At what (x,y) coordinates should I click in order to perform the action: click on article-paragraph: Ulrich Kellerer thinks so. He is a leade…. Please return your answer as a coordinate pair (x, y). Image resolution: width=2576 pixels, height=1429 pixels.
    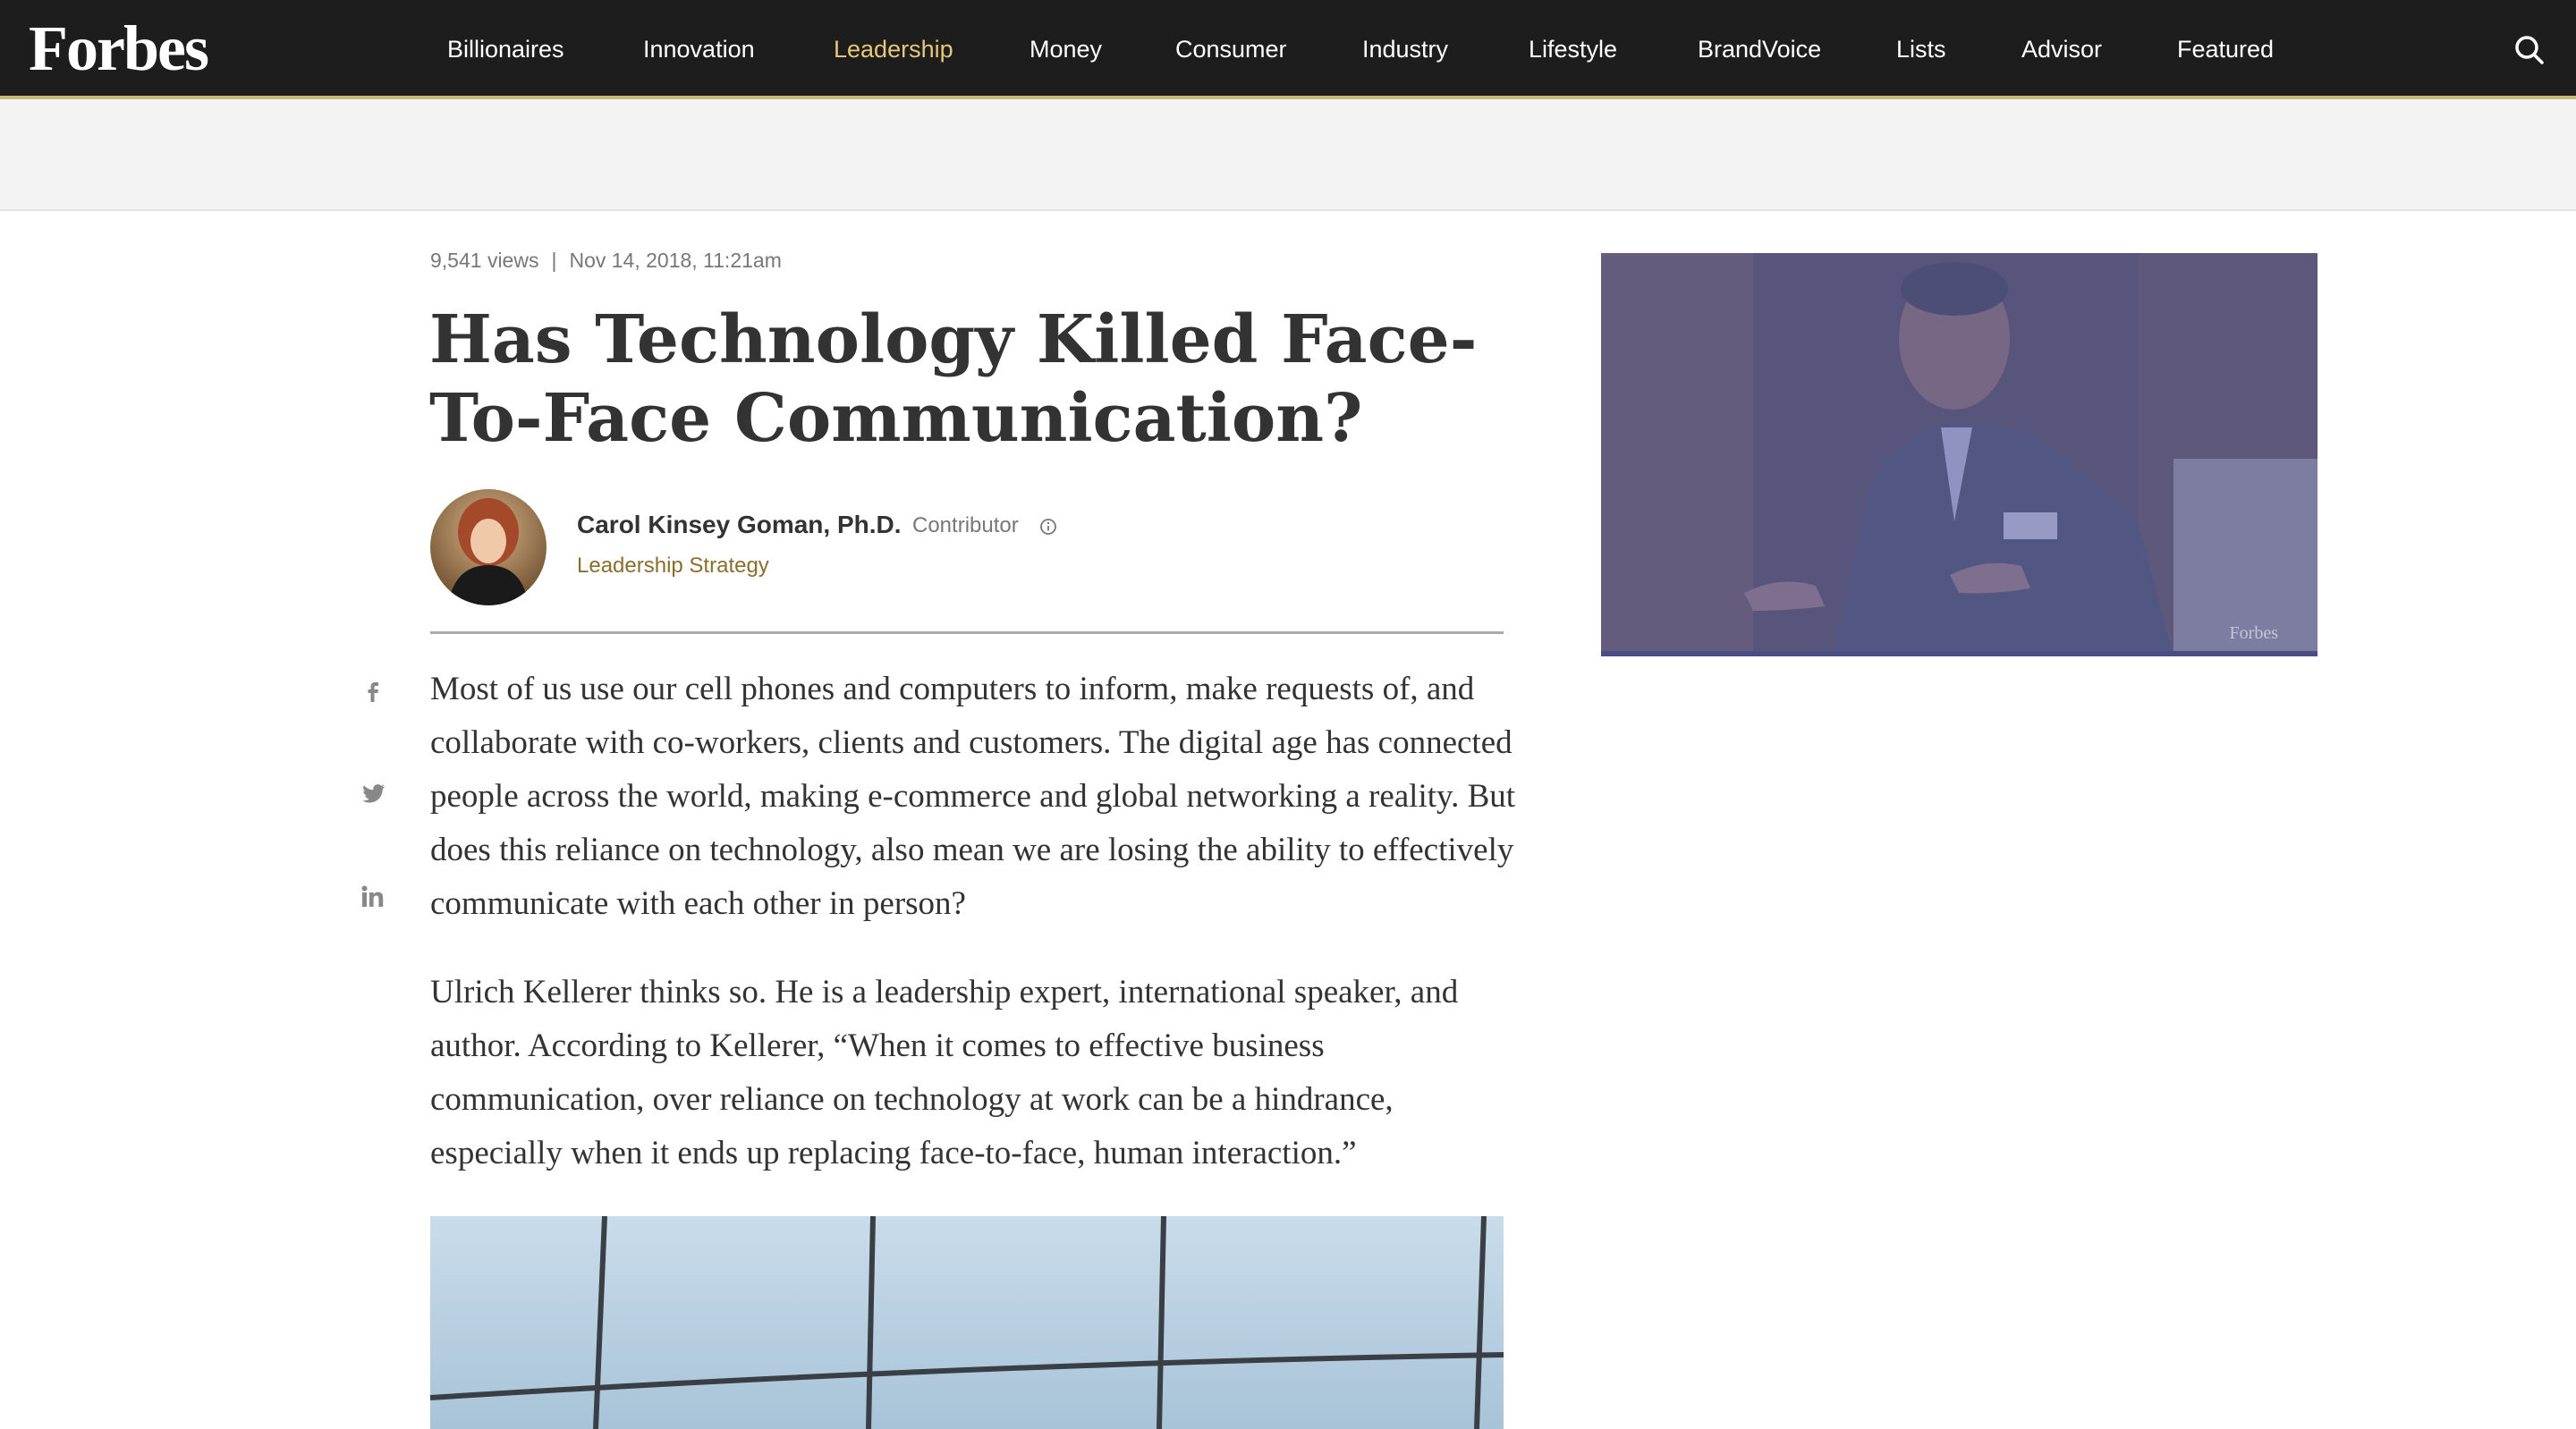
    Looking at the image, I should click on (944, 1072).